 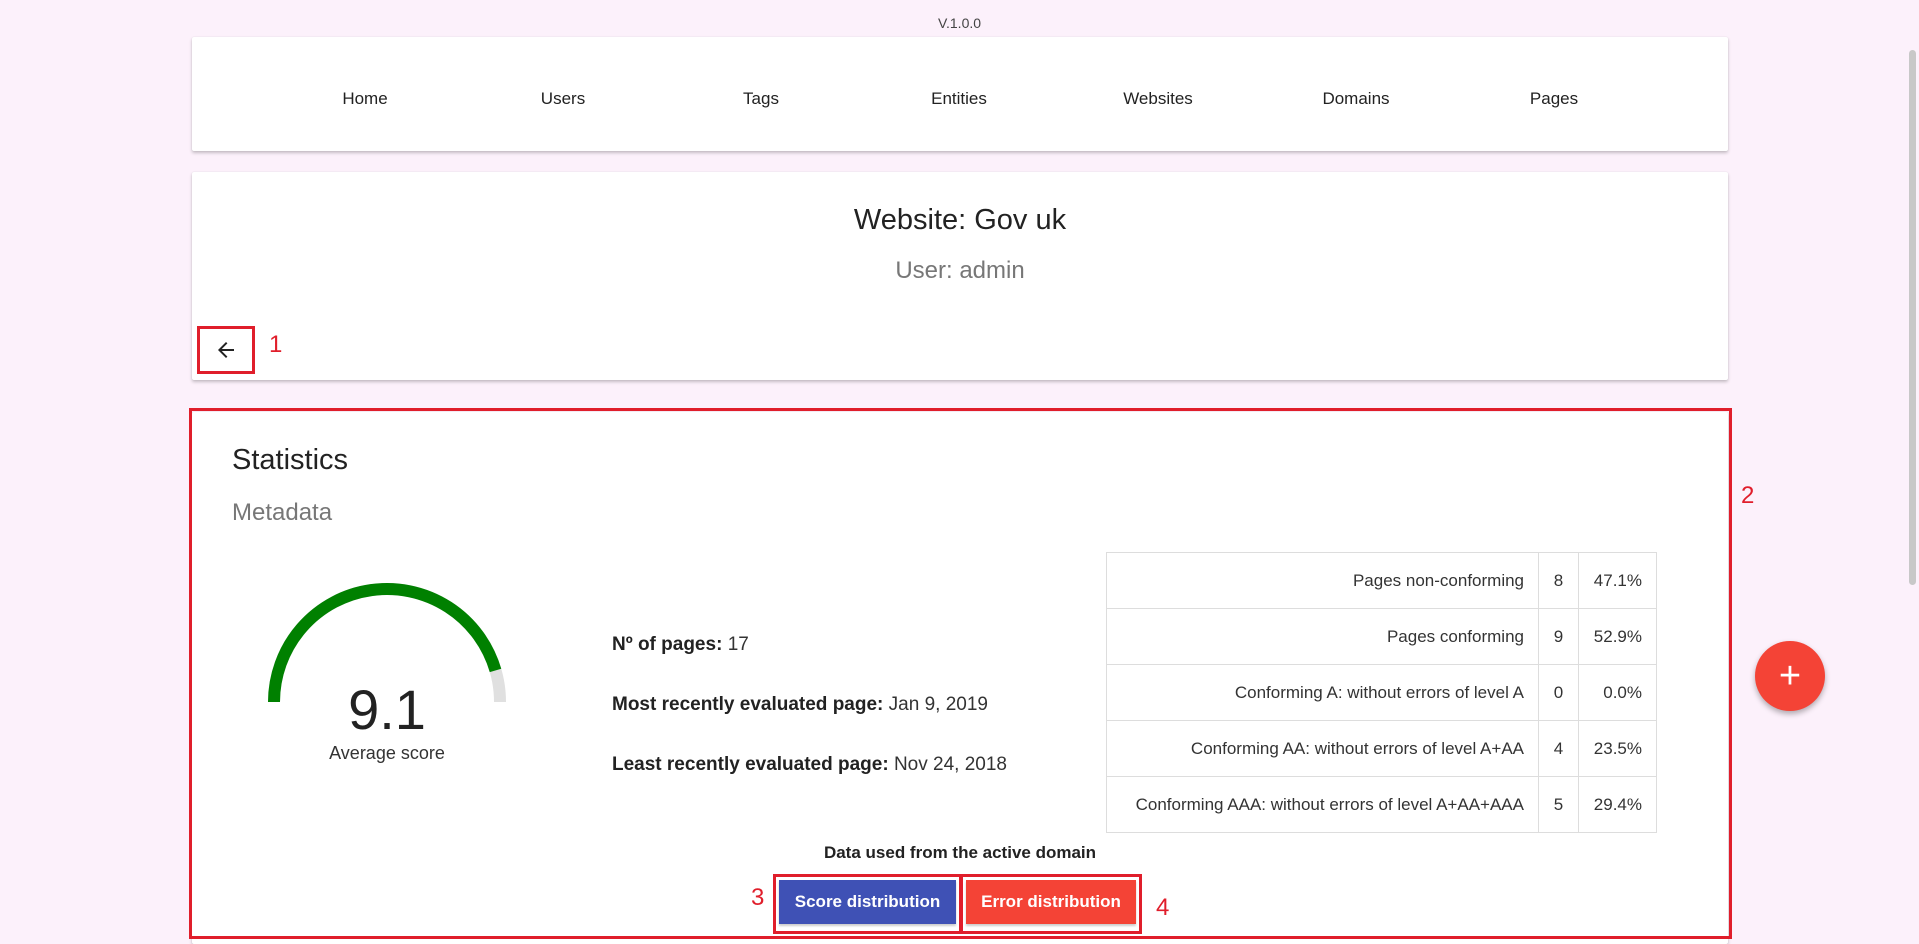 What do you see at coordinates (748, 704) in the screenshot?
I see `most-recent-label: Most recently evaluated page:` at bounding box center [748, 704].